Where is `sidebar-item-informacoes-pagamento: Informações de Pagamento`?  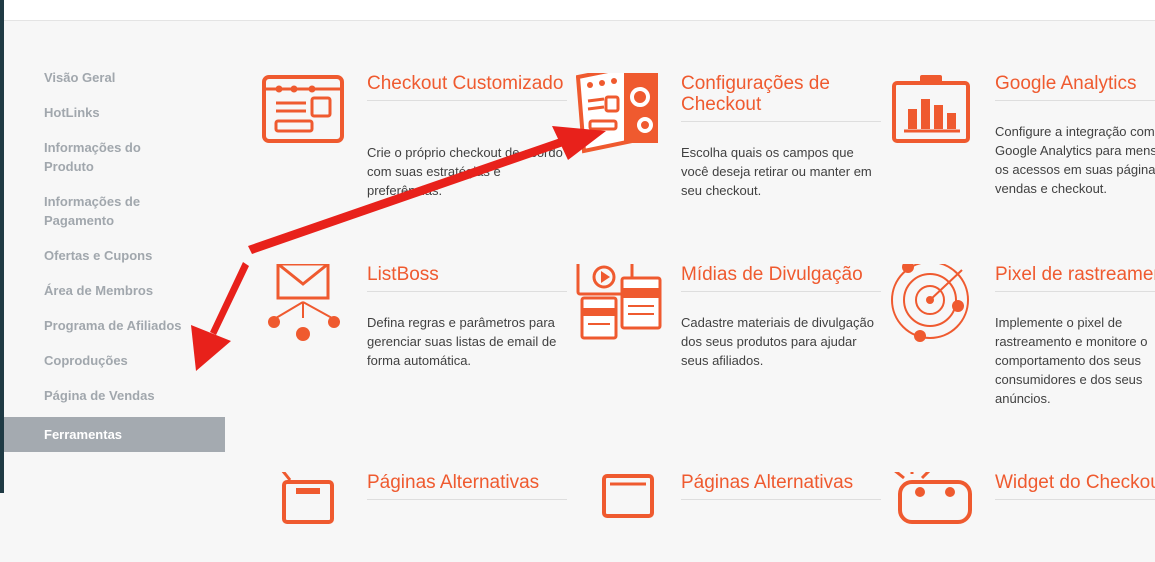 sidebar-item-informacoes-pagamento: Informações de Pagamento is located at coordinates (114, 211).